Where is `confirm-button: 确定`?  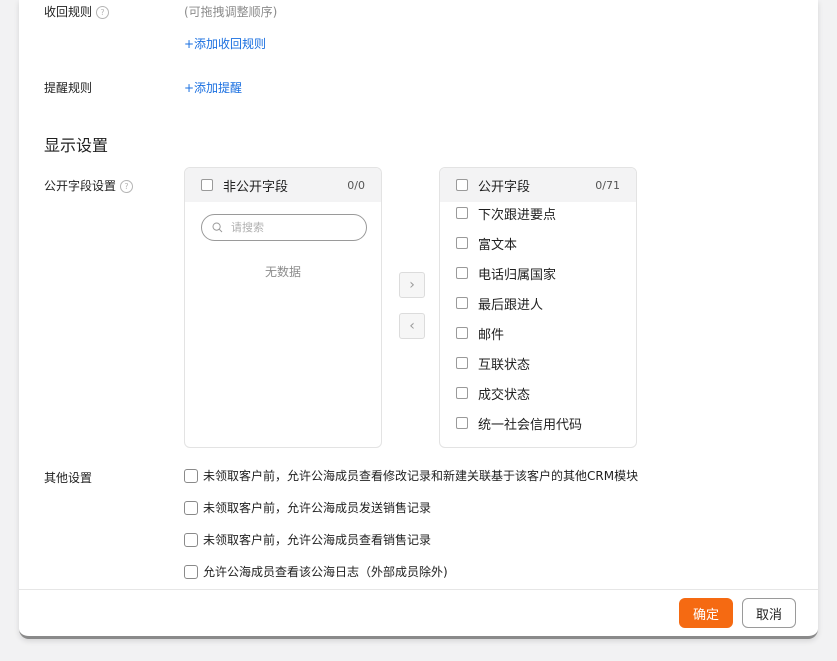 confirm-button: 确定 is located at coordinates (706, 613).